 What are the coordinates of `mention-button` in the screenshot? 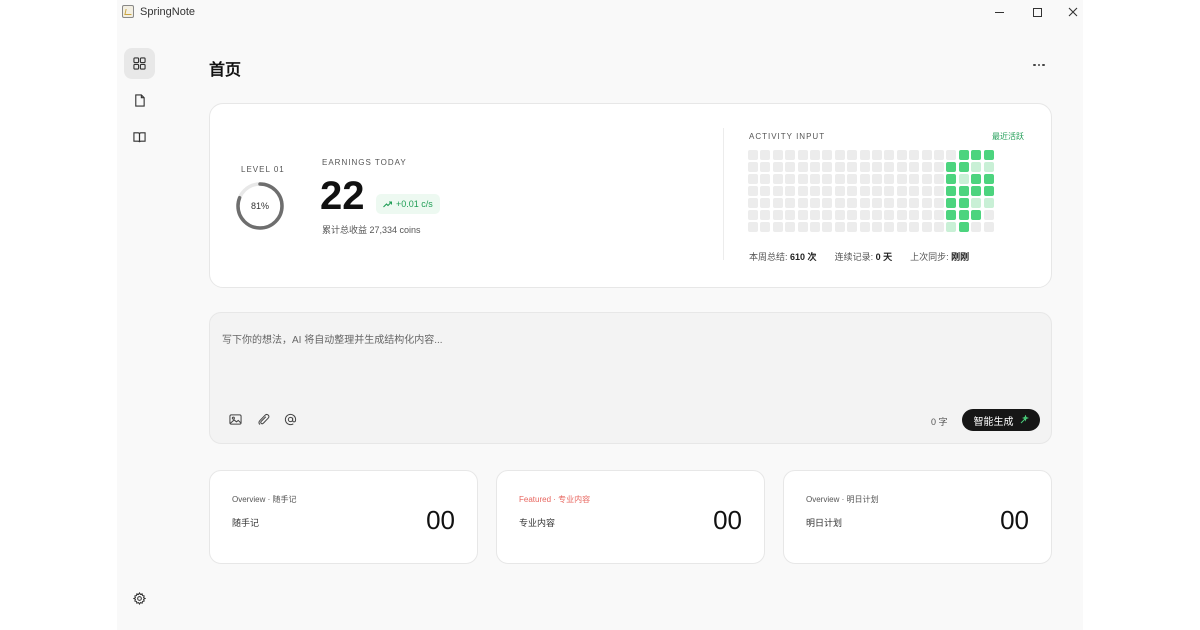 It's located at (290, 419).